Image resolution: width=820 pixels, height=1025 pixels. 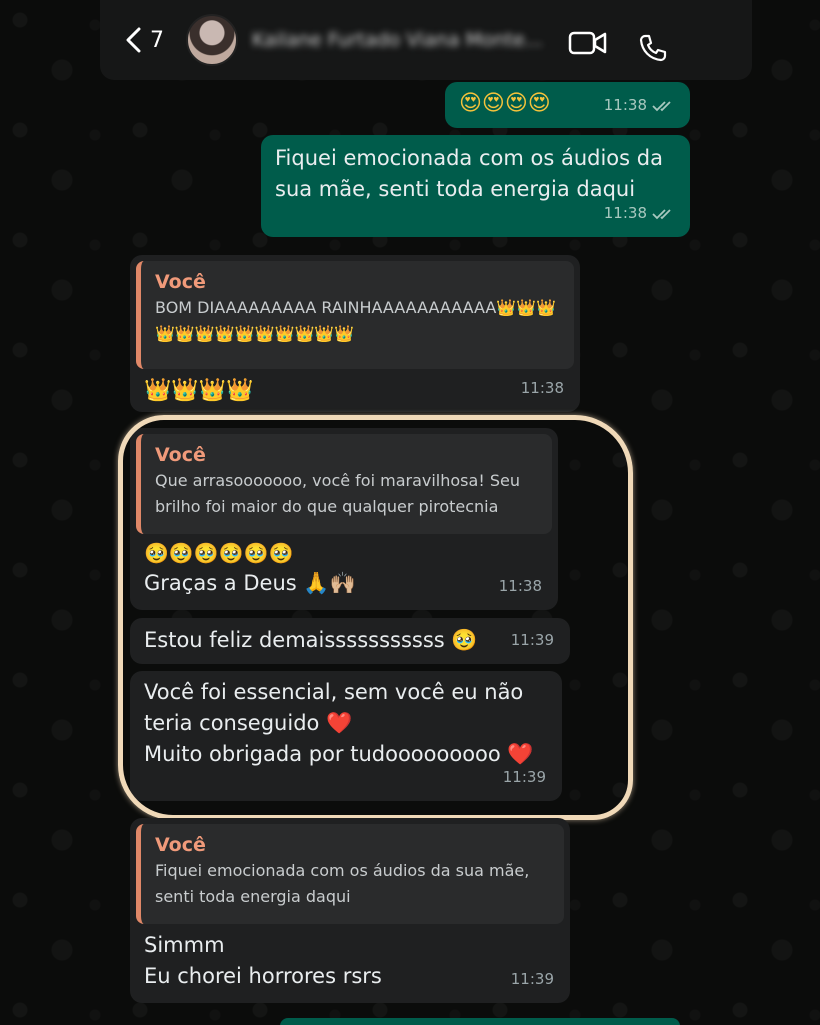 I want to click on message-text-line: Muito obrigada por tudooooooooo ❤️, so click(x=339, y=754).